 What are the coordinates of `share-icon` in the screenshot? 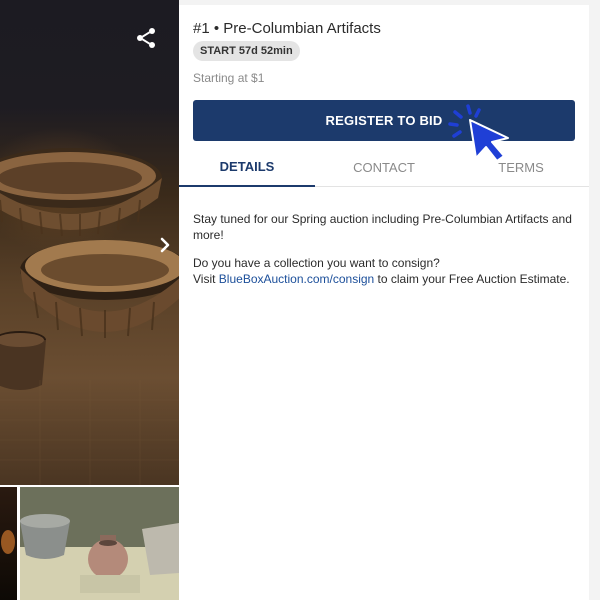 It's located at (146, 38).